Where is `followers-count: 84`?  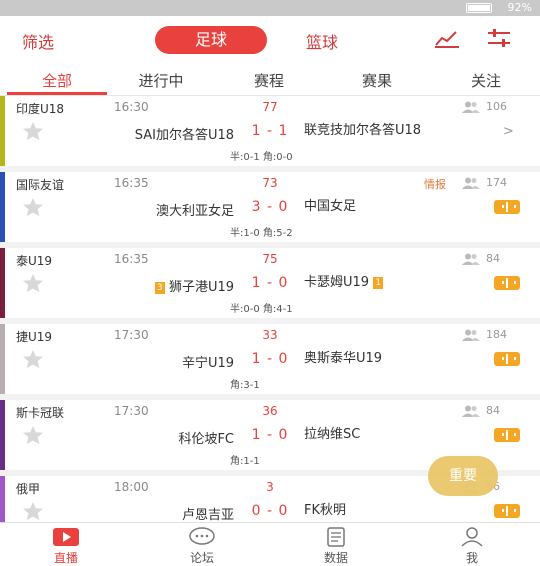
followers-count: 84 is located at coordinates (493, 410).